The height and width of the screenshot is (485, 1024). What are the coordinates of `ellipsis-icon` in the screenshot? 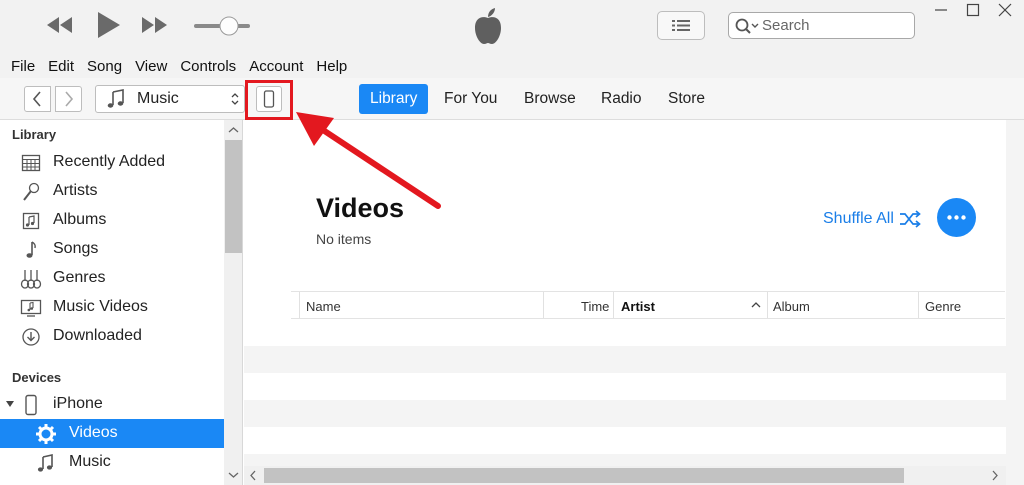 It's located at (956, 217).